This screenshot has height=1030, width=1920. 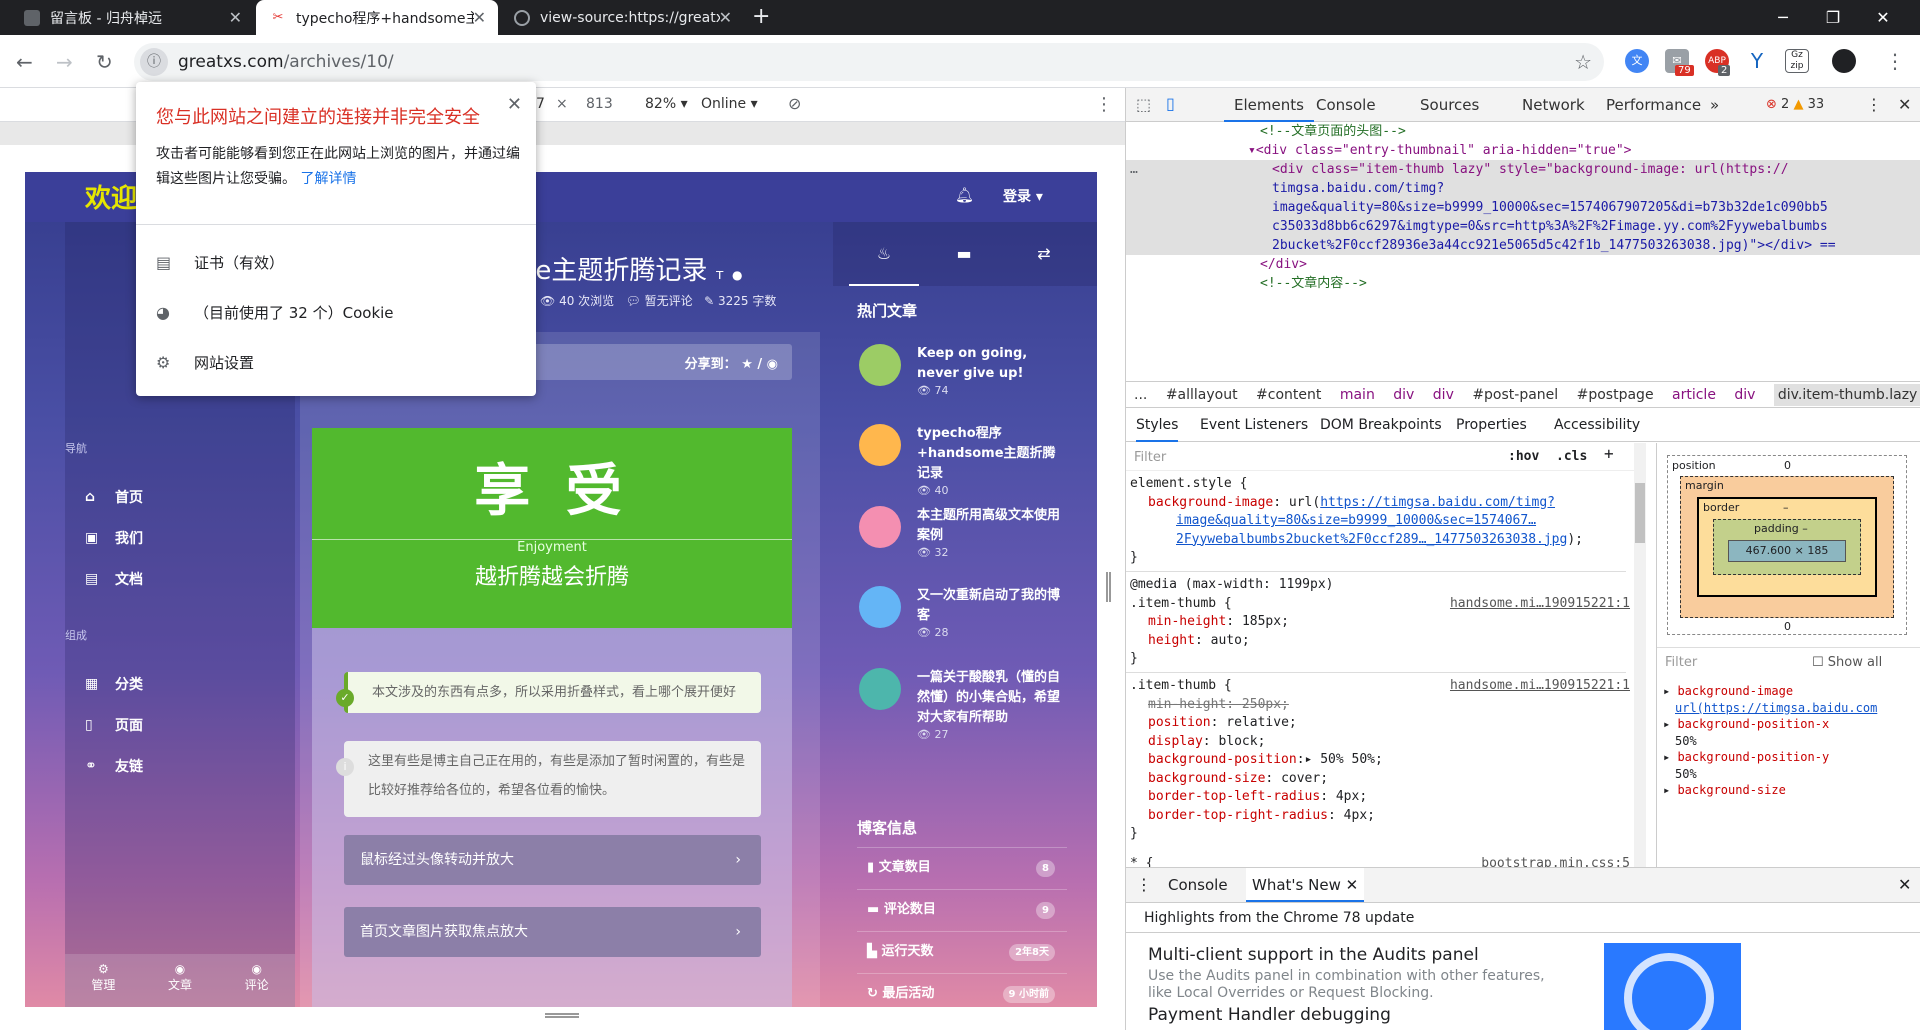 What do you see at coordinates (1846, 395) in the screenshot?
I see `crumb-item-selected: div.item-thumb.lazy` at bounding box center [1846, 395].